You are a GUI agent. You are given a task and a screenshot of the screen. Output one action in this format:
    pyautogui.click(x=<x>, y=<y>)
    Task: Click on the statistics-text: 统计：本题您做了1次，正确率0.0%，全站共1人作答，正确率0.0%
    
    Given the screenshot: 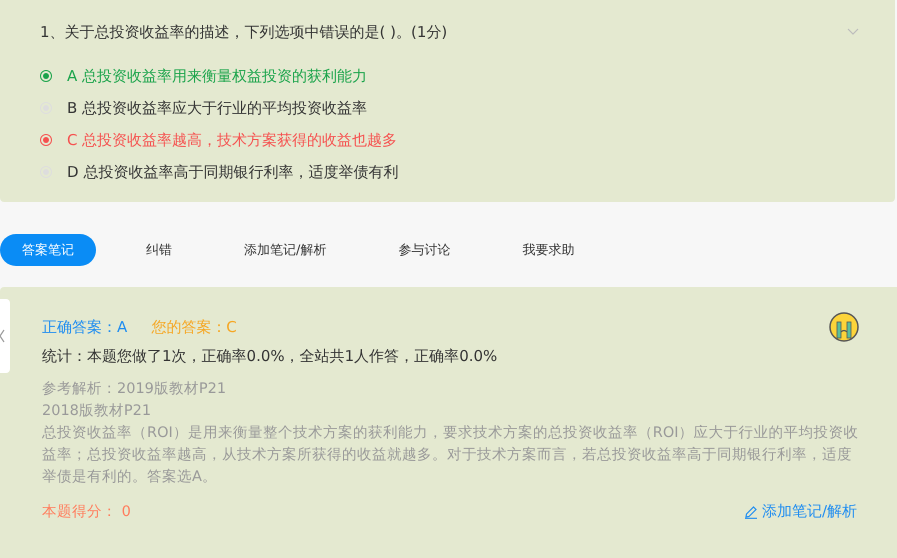 What is the action you would take?
    pyautogui.click(x=270, y=356)
    